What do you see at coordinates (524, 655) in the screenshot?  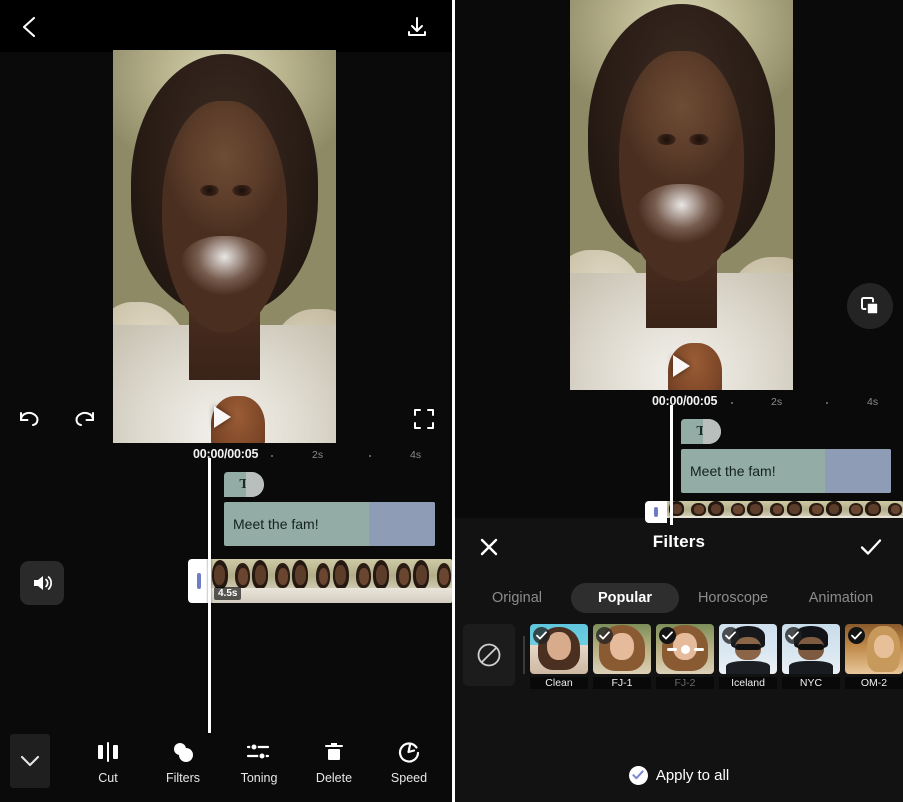 I see `strip-separator` at bounding box center [524, 655].